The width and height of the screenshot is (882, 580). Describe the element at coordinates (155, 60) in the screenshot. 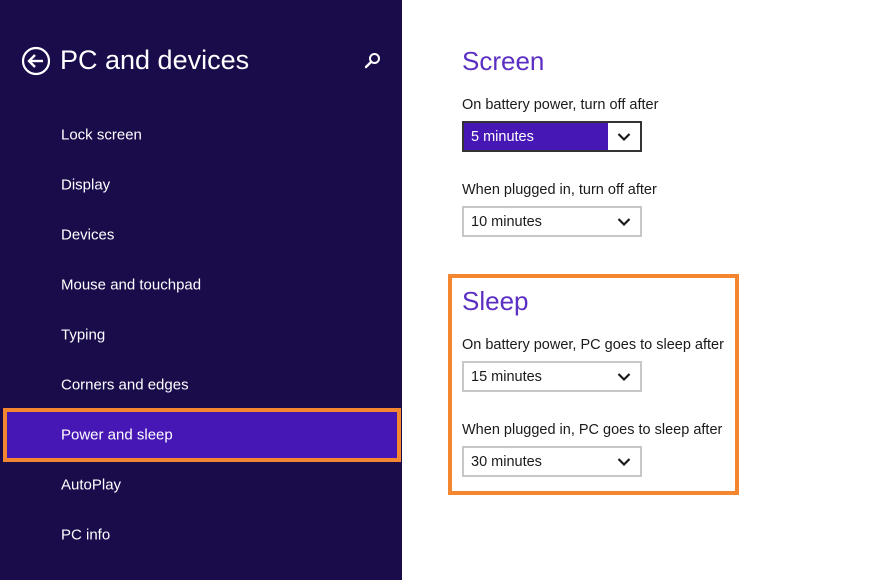

I see `page-title: PC and devices` at that location.